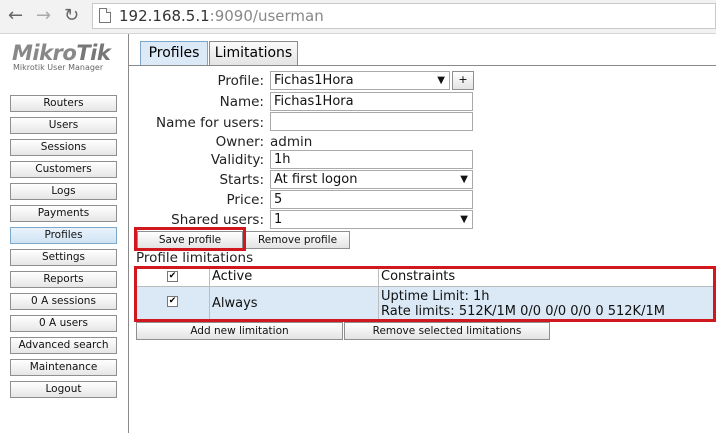 The height and width of the screenshot is (433, 716). What do you see at coordinates (63, 389) in the screenshot?
I see `sidebar-item-logout: Logout` at bounding box center [63, 389].